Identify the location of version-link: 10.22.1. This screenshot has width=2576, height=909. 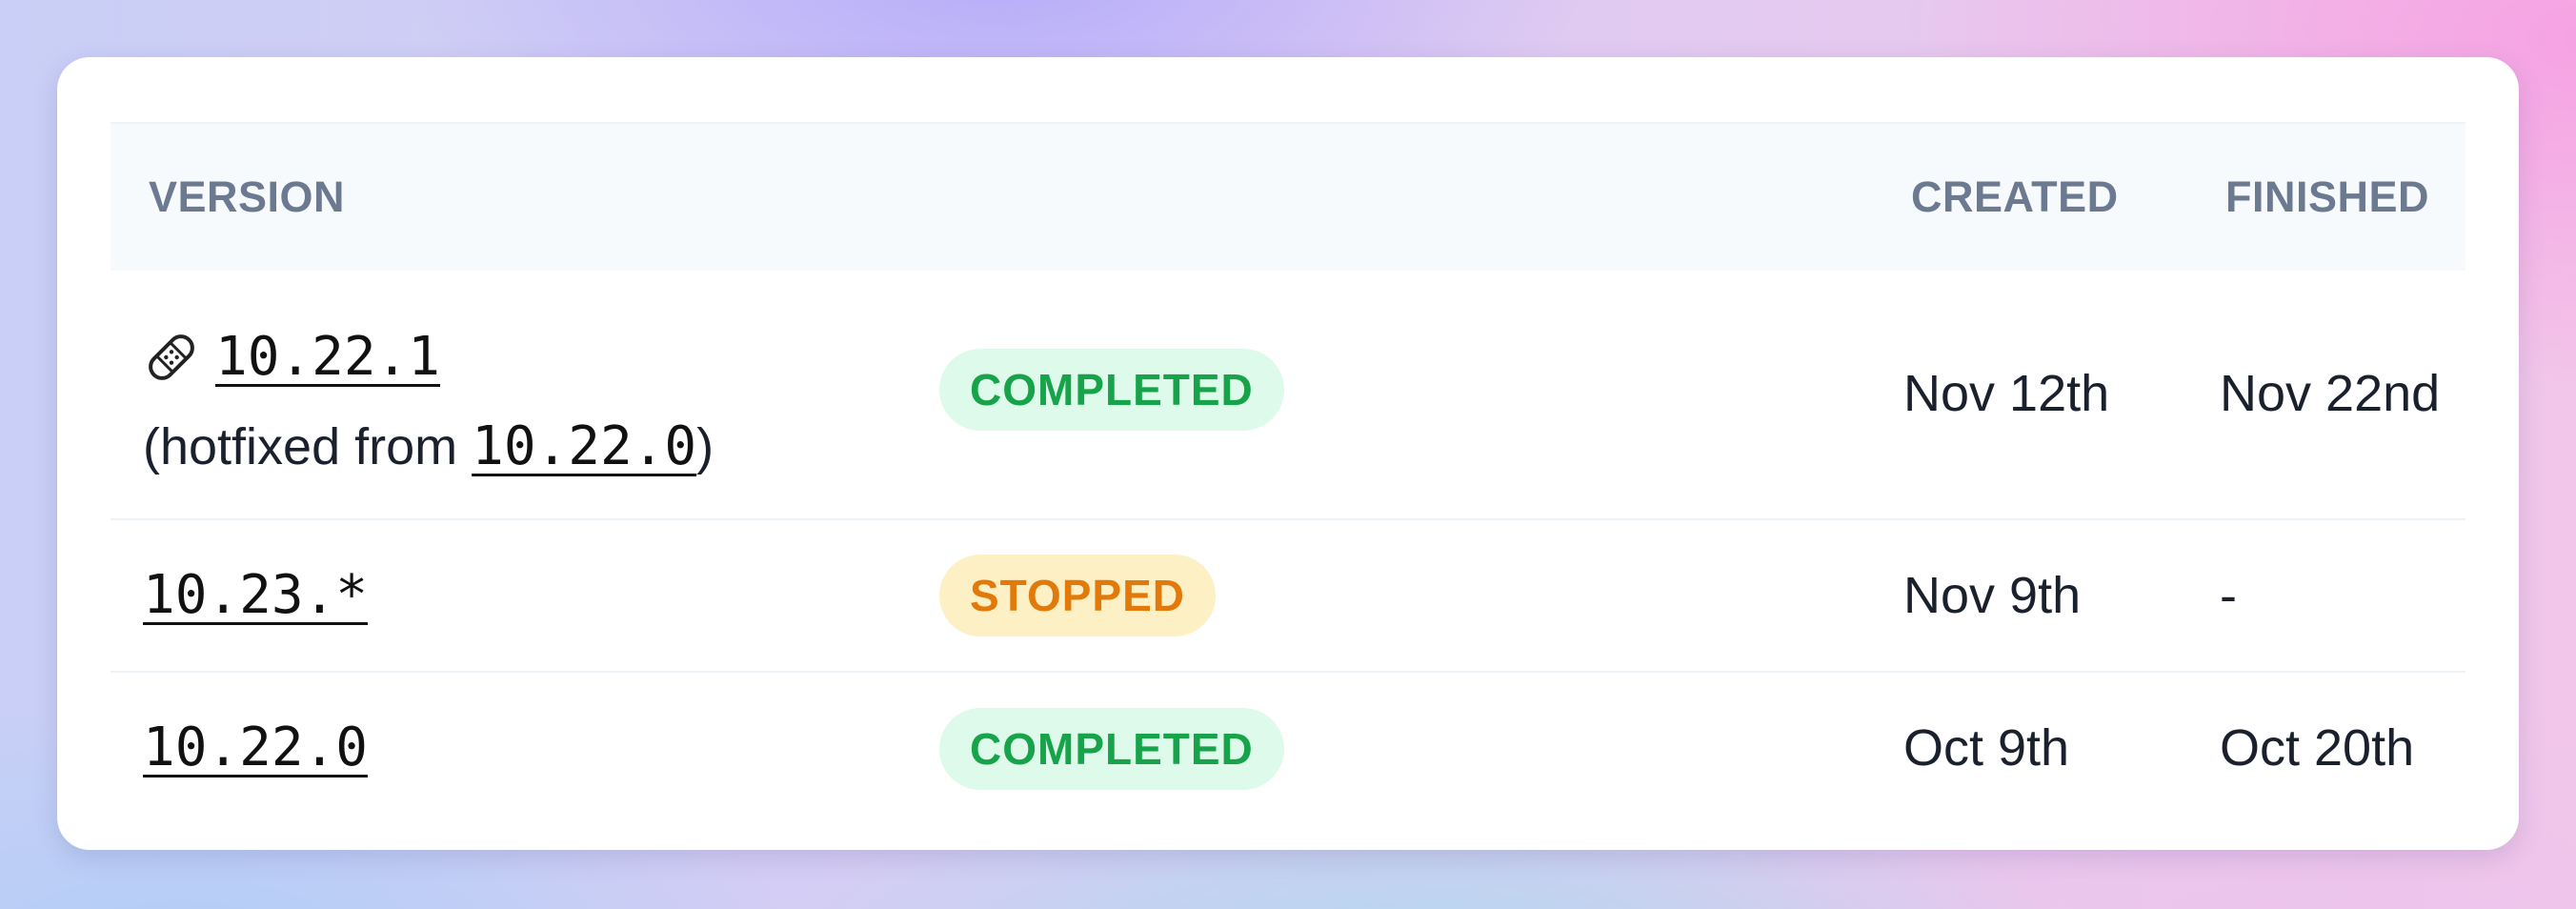
(327, 357).